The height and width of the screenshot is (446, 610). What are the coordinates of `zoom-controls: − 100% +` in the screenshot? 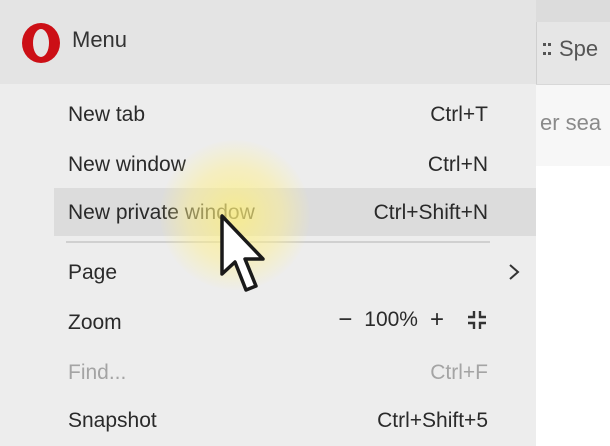 It's located at (412, 320).